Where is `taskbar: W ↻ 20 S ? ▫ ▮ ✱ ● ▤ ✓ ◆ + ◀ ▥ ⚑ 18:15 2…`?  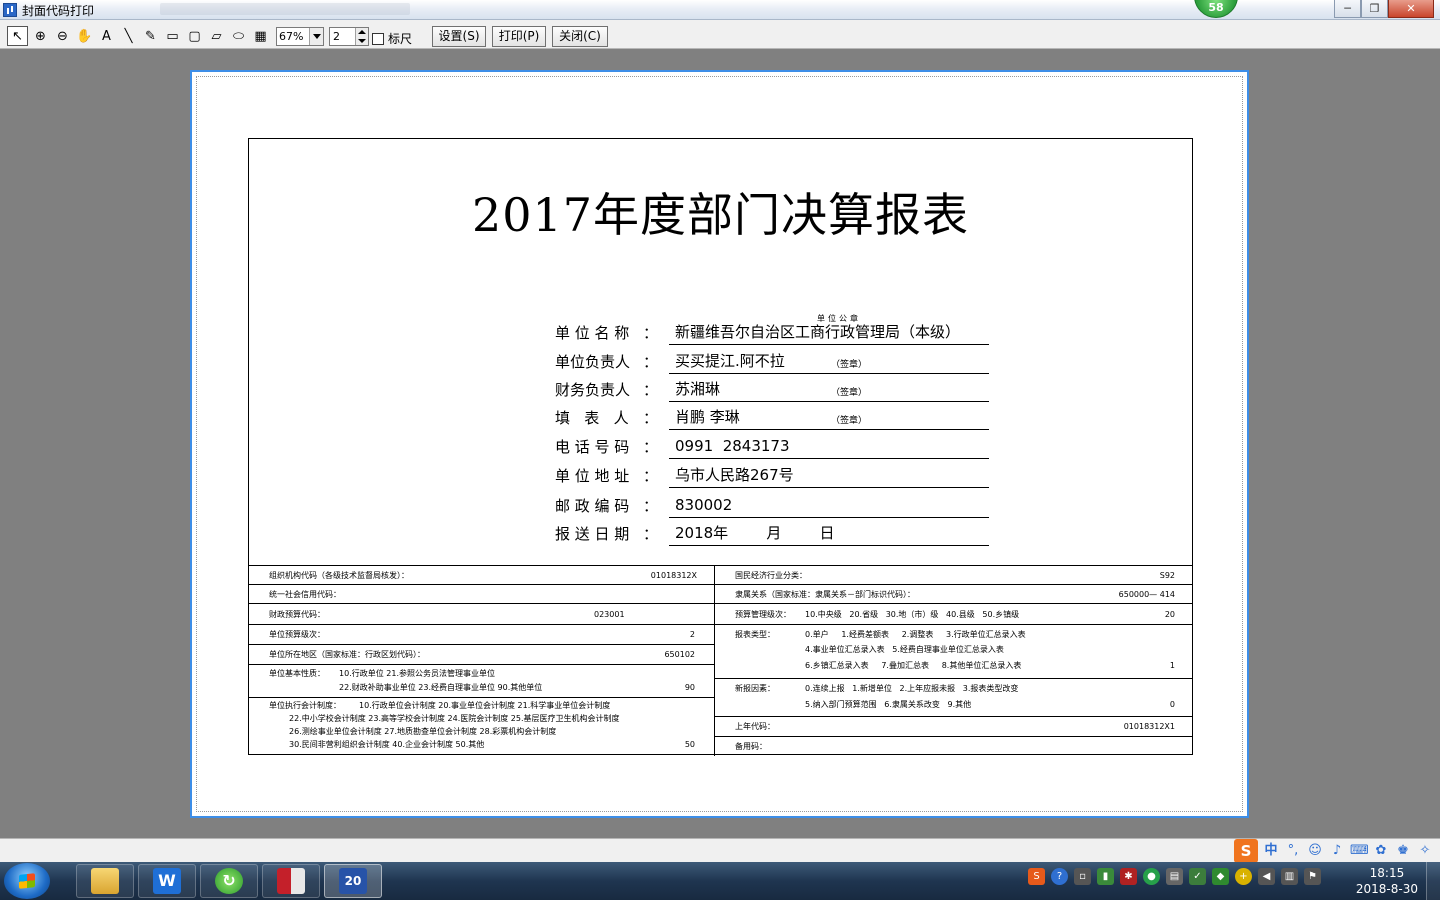
taskbar: W ↻ 20 S ? ▫ ▮ ✱ ● ▤ ✓ ◆ + ◀ ▥ ⚑ 18:15 2… is located at coordinates (720, 881).